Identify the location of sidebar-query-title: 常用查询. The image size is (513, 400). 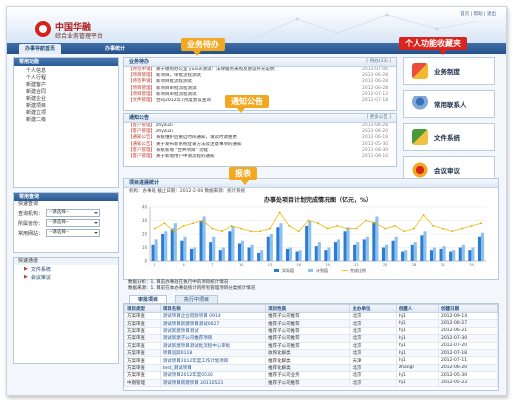
(66, 197).